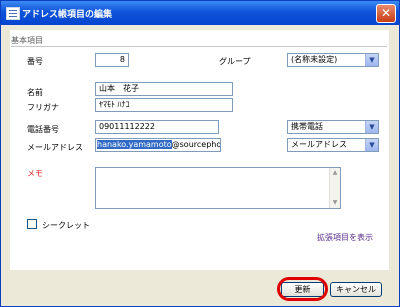 Image resolution: width=400 pixels, height=307 pixels. Describe the element at coordinates (302, 289) in the screenshot. I see `annotation-circle` at that location.